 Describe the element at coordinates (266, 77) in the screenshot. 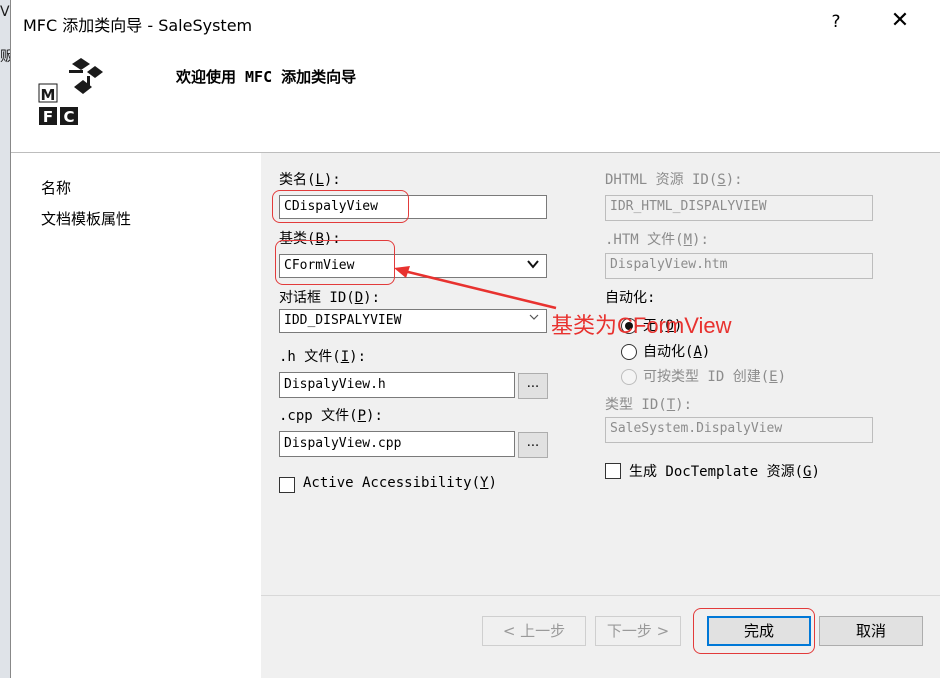

I see `welcome-heading: 欢迎使用 MFC 添加类向导` at that location.